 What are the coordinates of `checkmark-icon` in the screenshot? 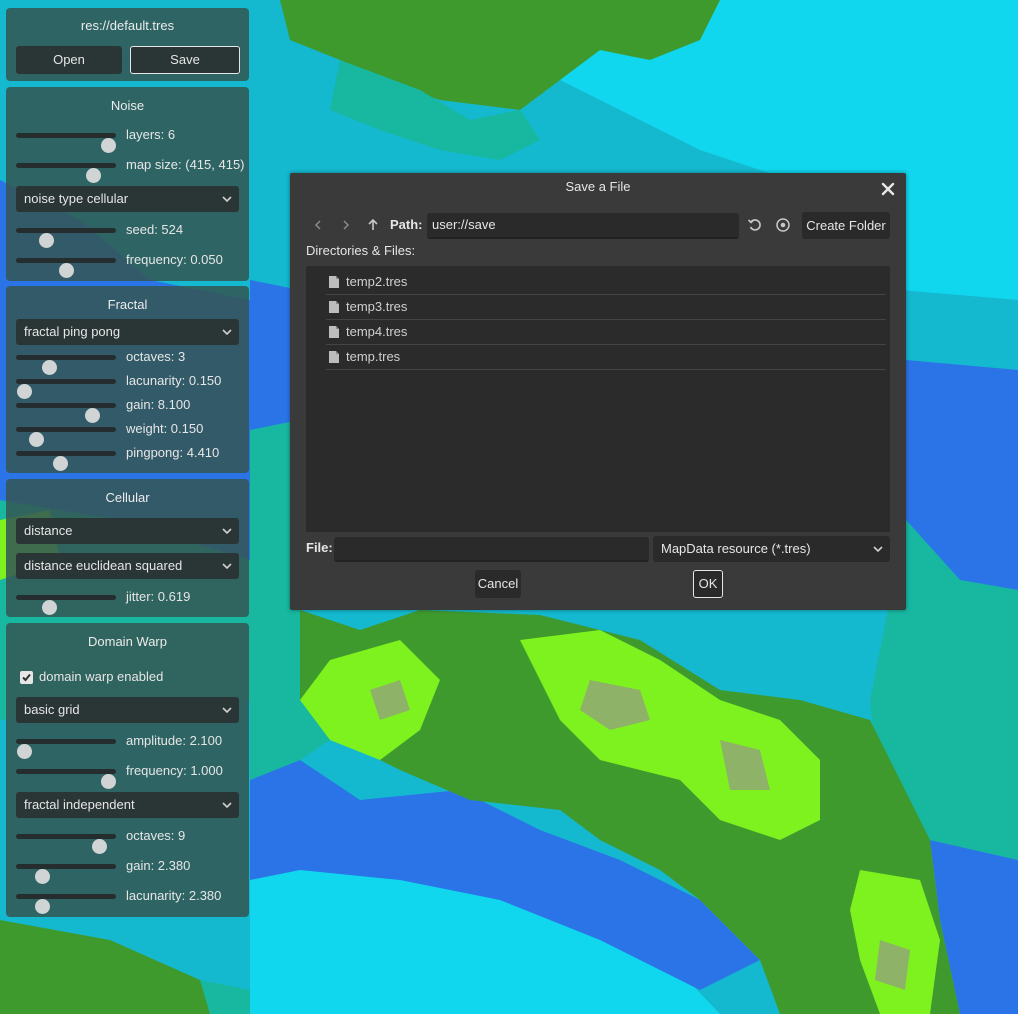 It's located at (26, 678).